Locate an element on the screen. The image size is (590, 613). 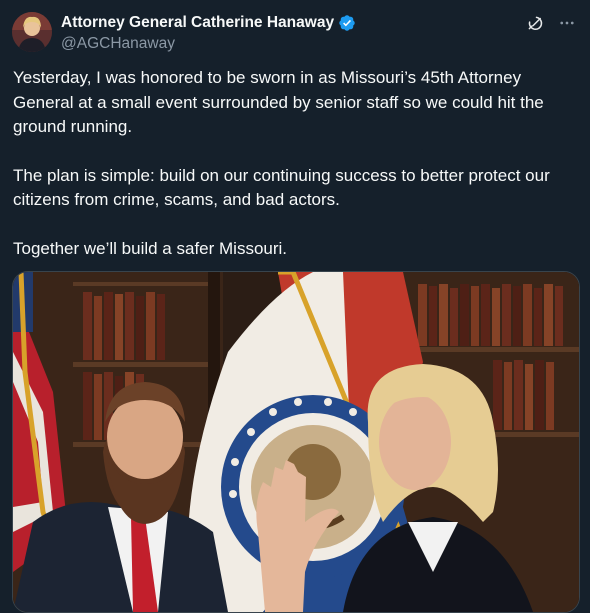
author-name-row: Attorney General Catherine Hanaway is located at coordinates (319, 23).